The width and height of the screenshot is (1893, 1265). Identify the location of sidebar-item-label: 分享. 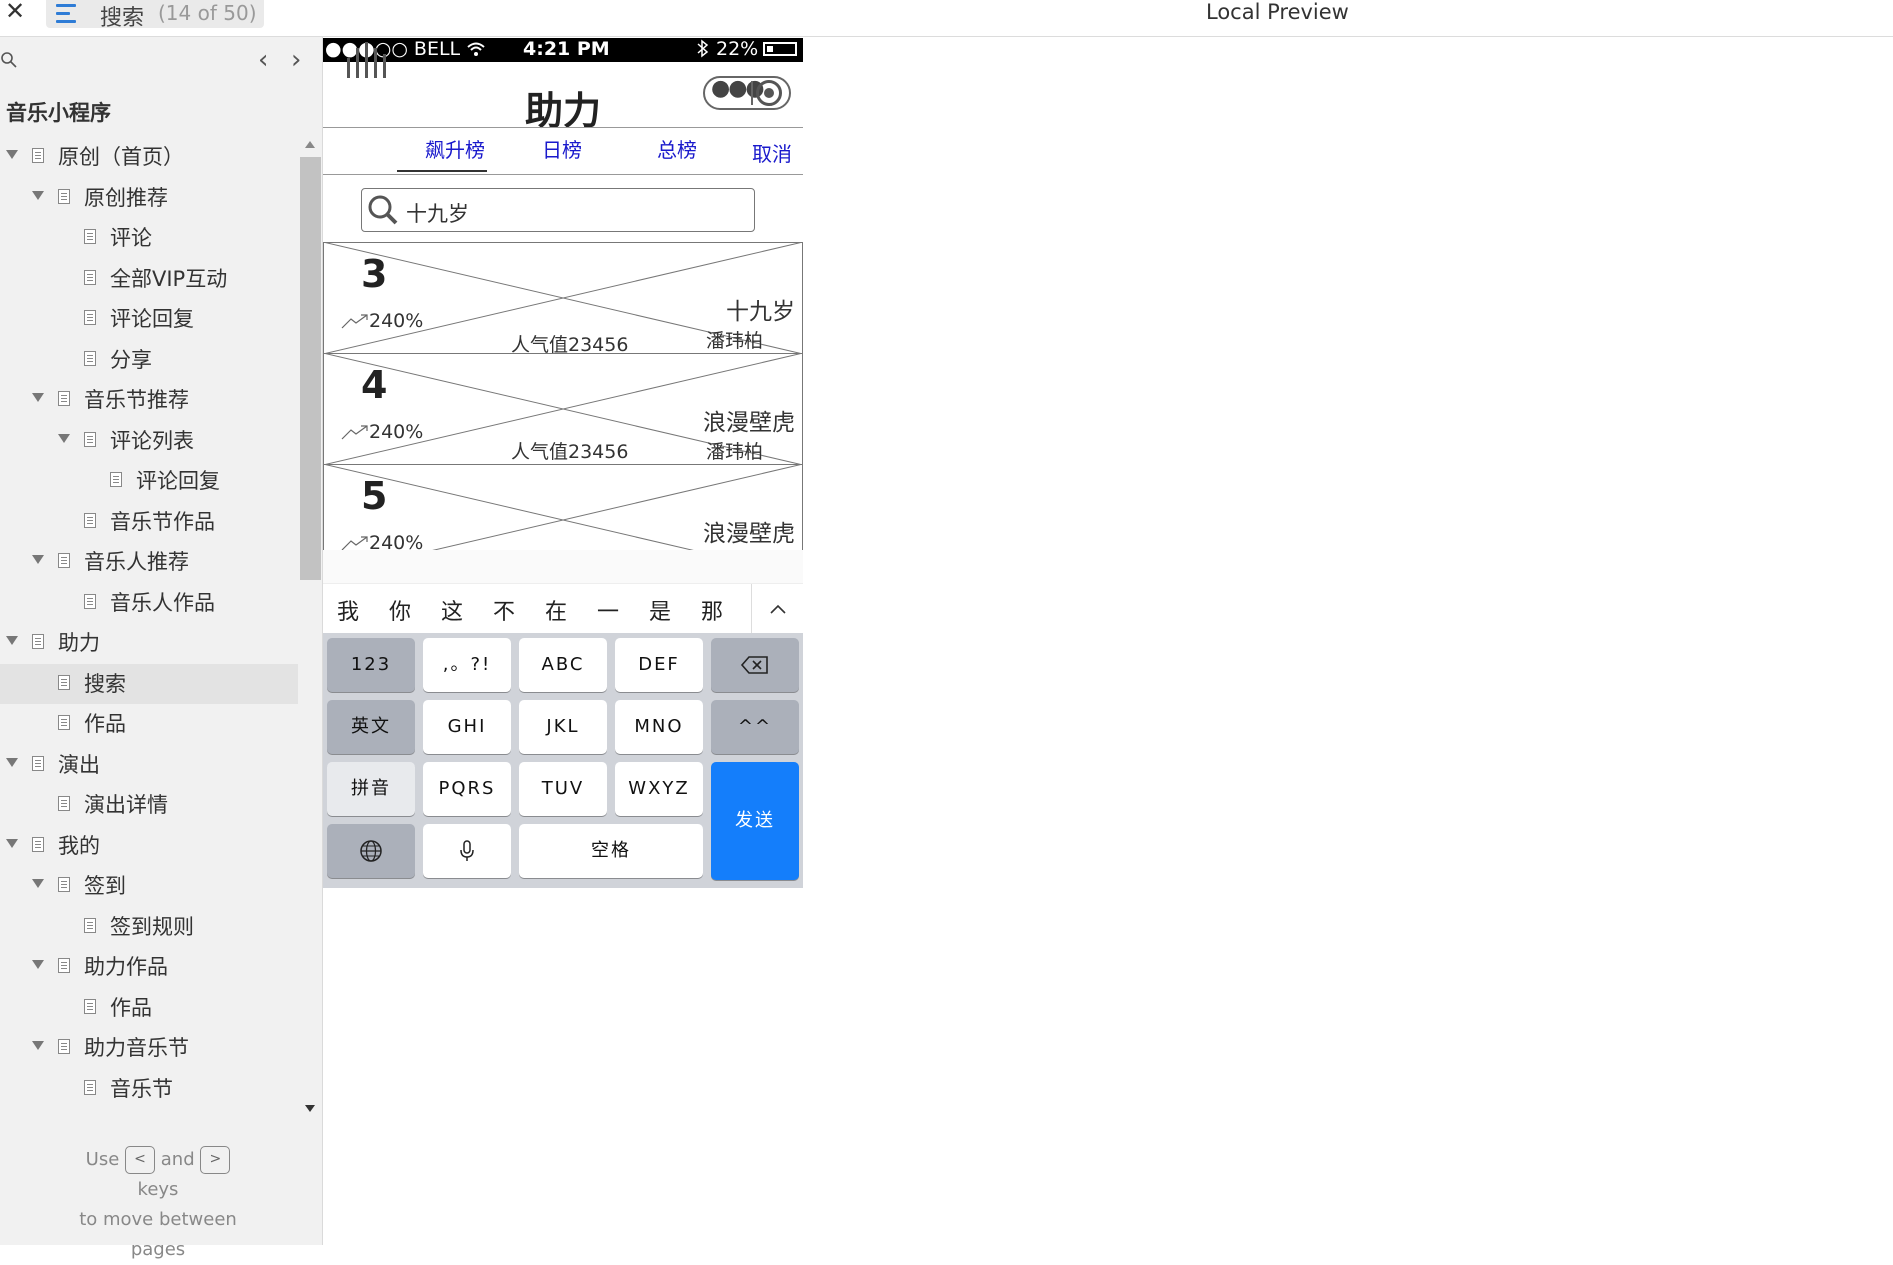
(131, 359).